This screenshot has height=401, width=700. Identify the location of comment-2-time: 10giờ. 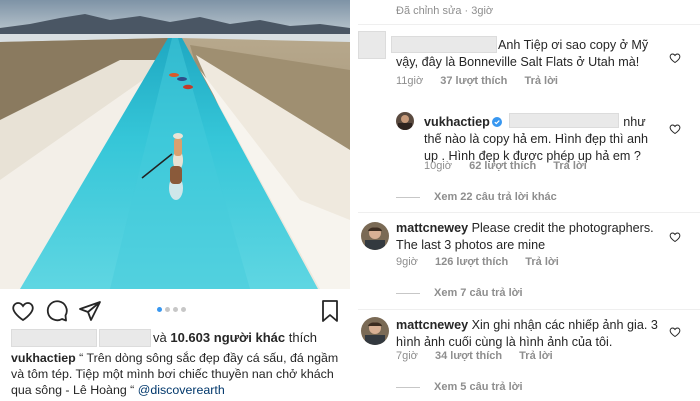
(438, 166).